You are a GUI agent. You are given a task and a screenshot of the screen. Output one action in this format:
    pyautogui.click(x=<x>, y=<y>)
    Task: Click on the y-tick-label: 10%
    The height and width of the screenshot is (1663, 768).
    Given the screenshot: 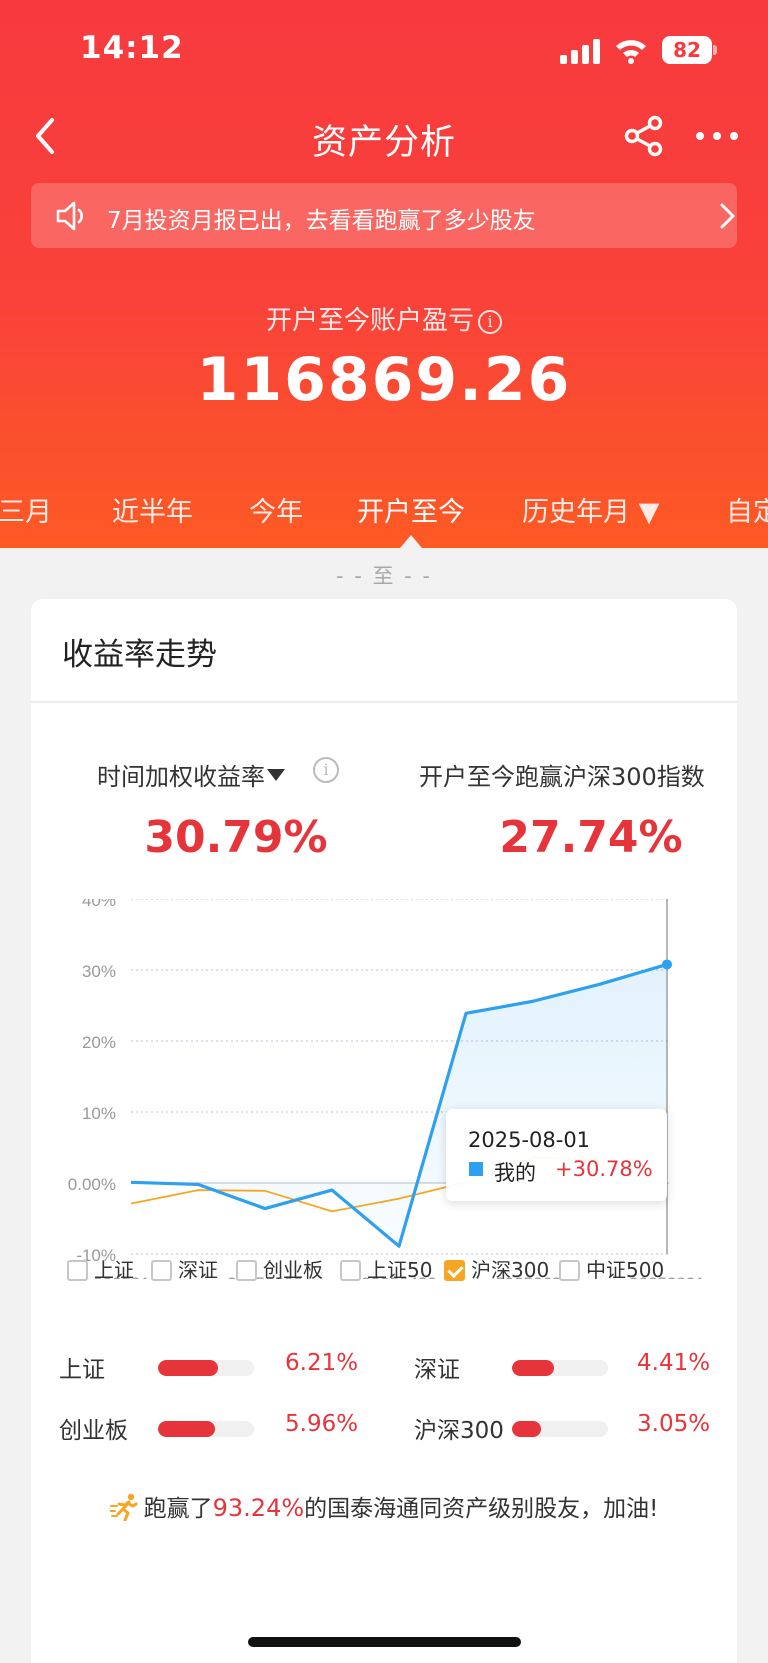 What is the action you would take?
    pyautogui.click(x=99, y=1113)
    